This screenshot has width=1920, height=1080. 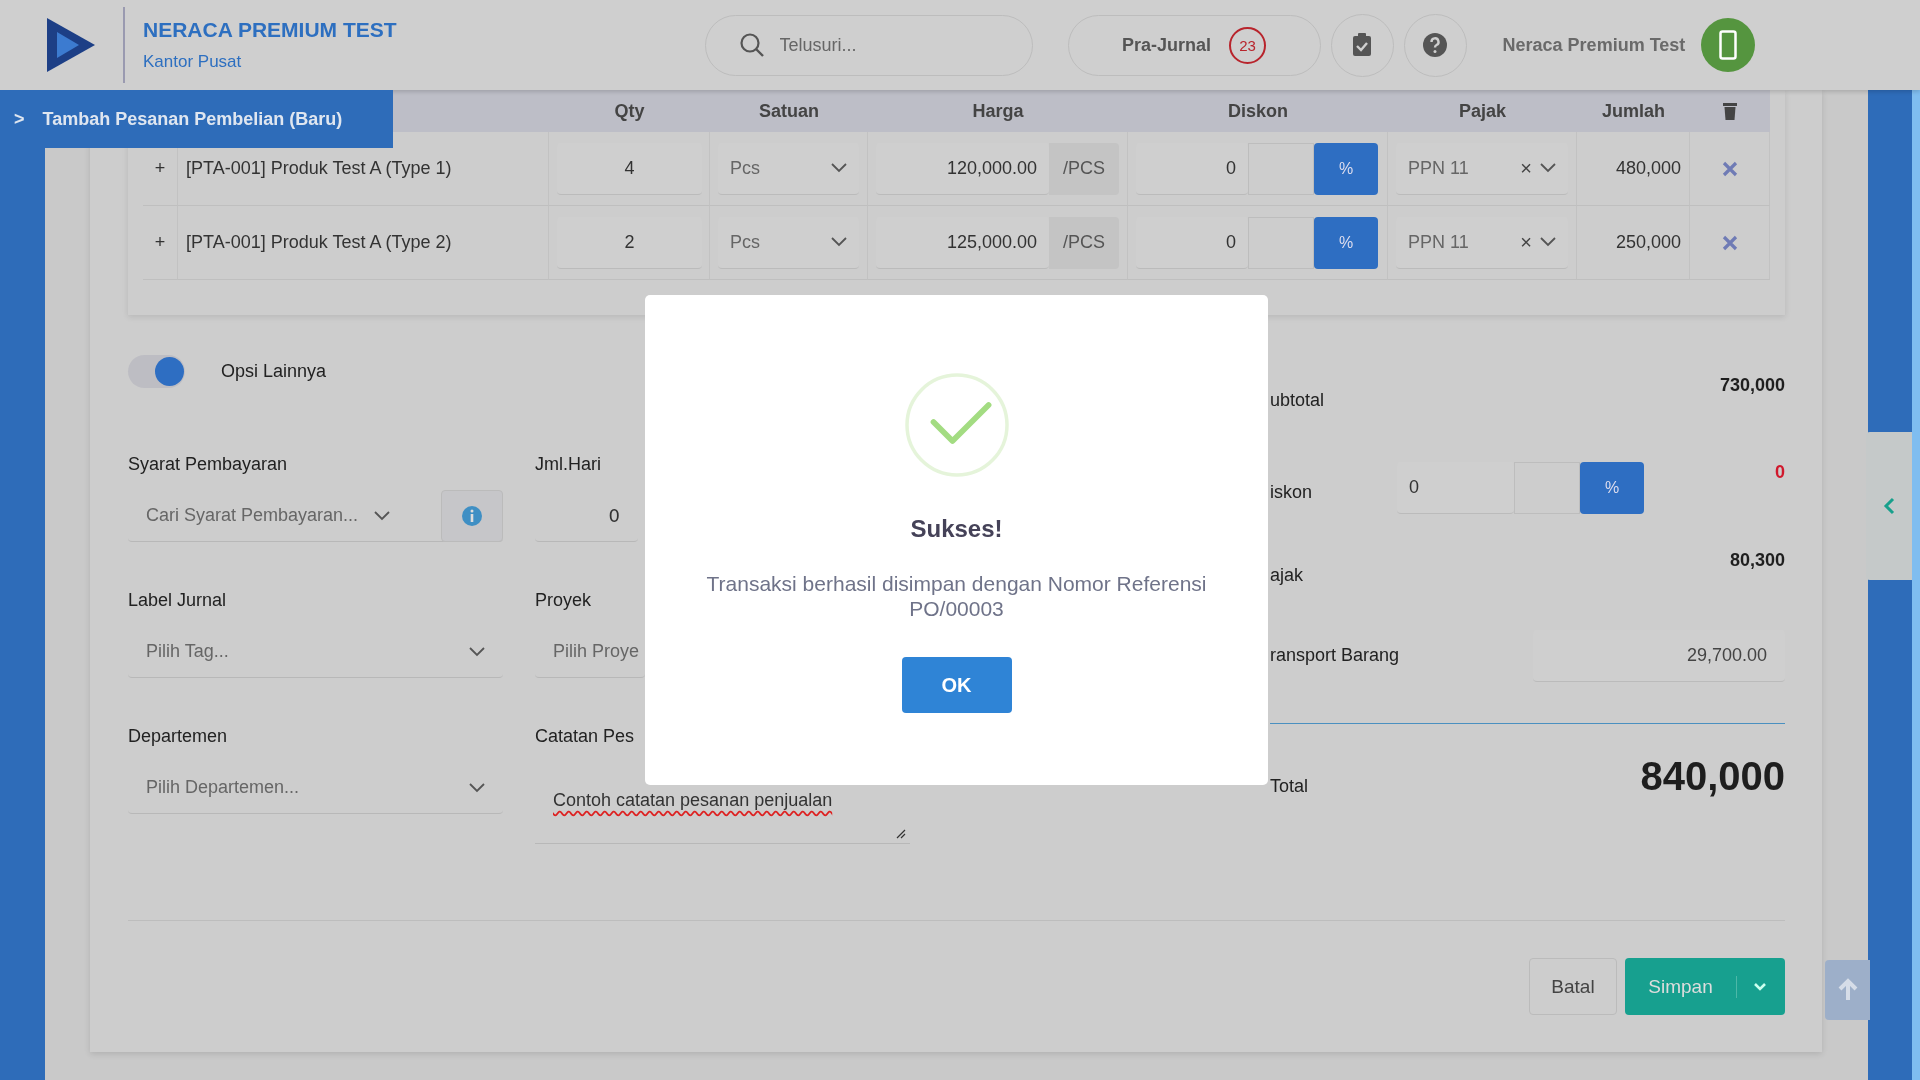 I want to click on dialog-title: Sukses!, so click(x=956, y=529).